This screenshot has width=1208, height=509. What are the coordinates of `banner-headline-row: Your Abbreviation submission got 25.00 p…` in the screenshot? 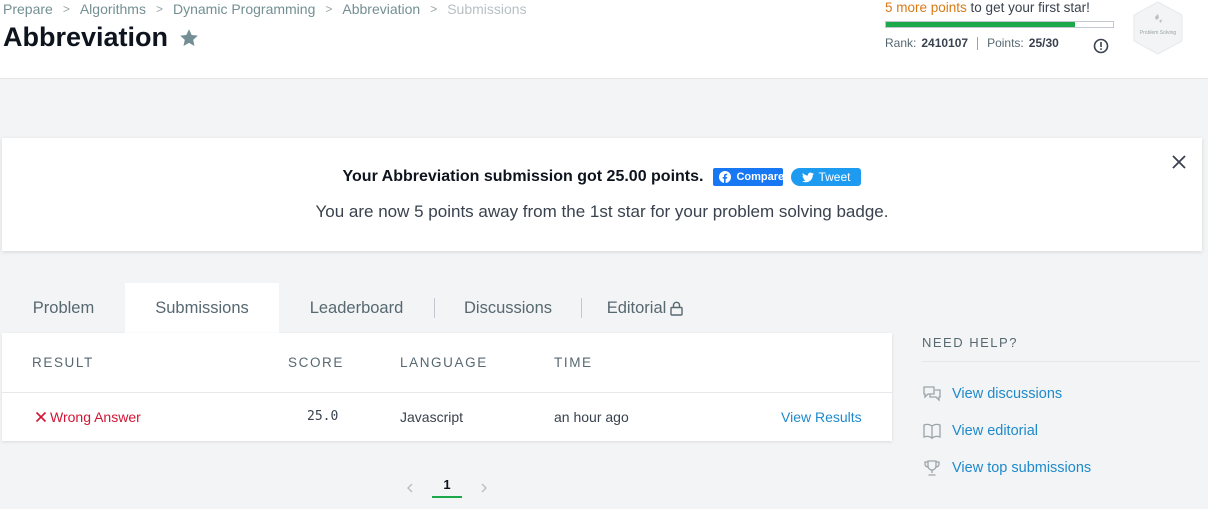 It's located at (602, 177).